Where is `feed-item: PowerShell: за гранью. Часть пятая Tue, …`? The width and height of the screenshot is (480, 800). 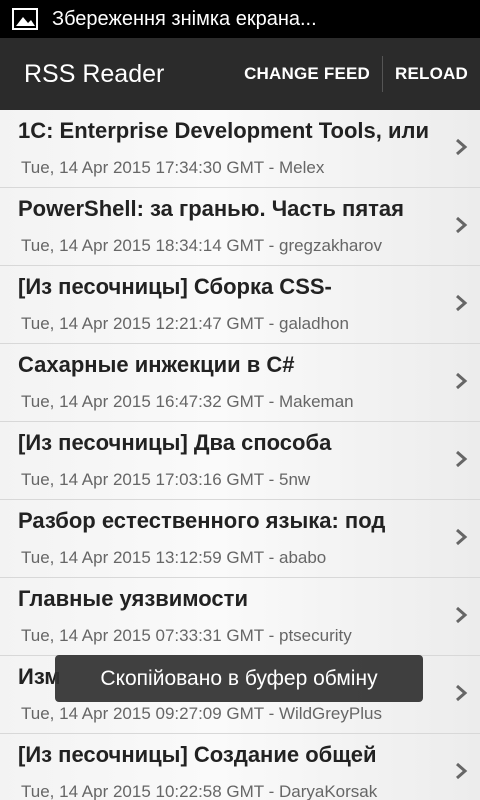 feed-item: PowerShell: за гранью. Часть пятая Tue, … is located at coordinates (240, 227).